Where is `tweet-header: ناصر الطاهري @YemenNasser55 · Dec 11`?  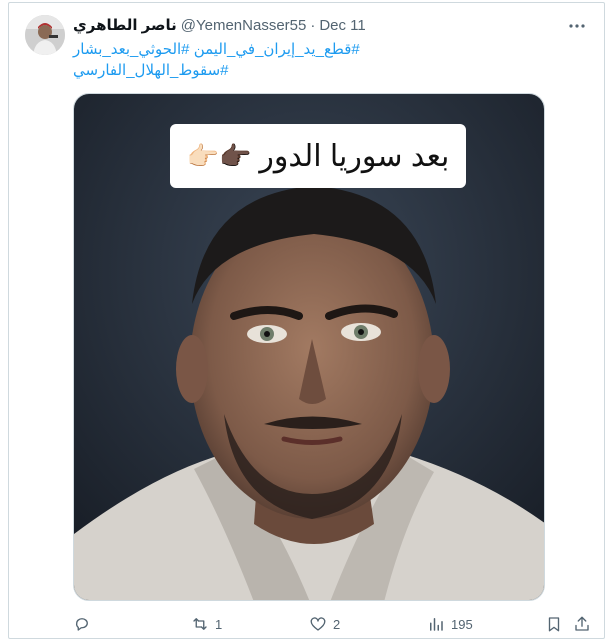 tweet-header: ناصر الطاهري @YemenNasser55 · Dec 11 is located at coordinates (219, 26).